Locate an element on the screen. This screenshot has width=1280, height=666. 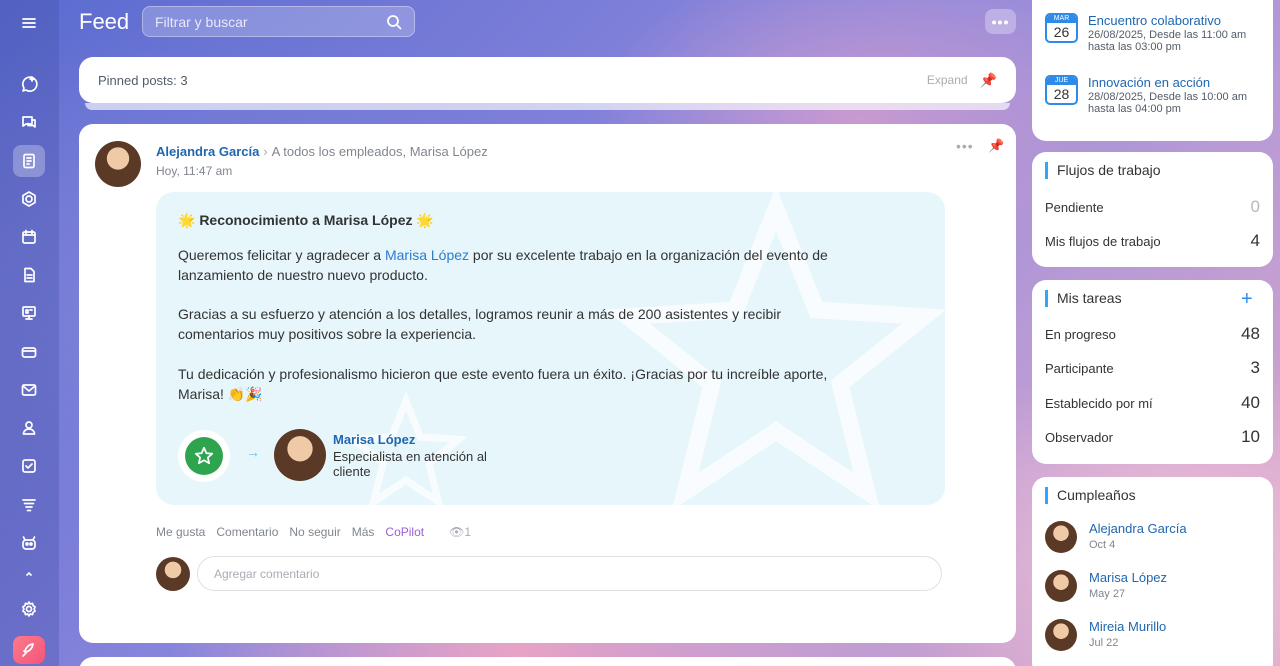
sphere-icon is located at coordinates (29, 199).